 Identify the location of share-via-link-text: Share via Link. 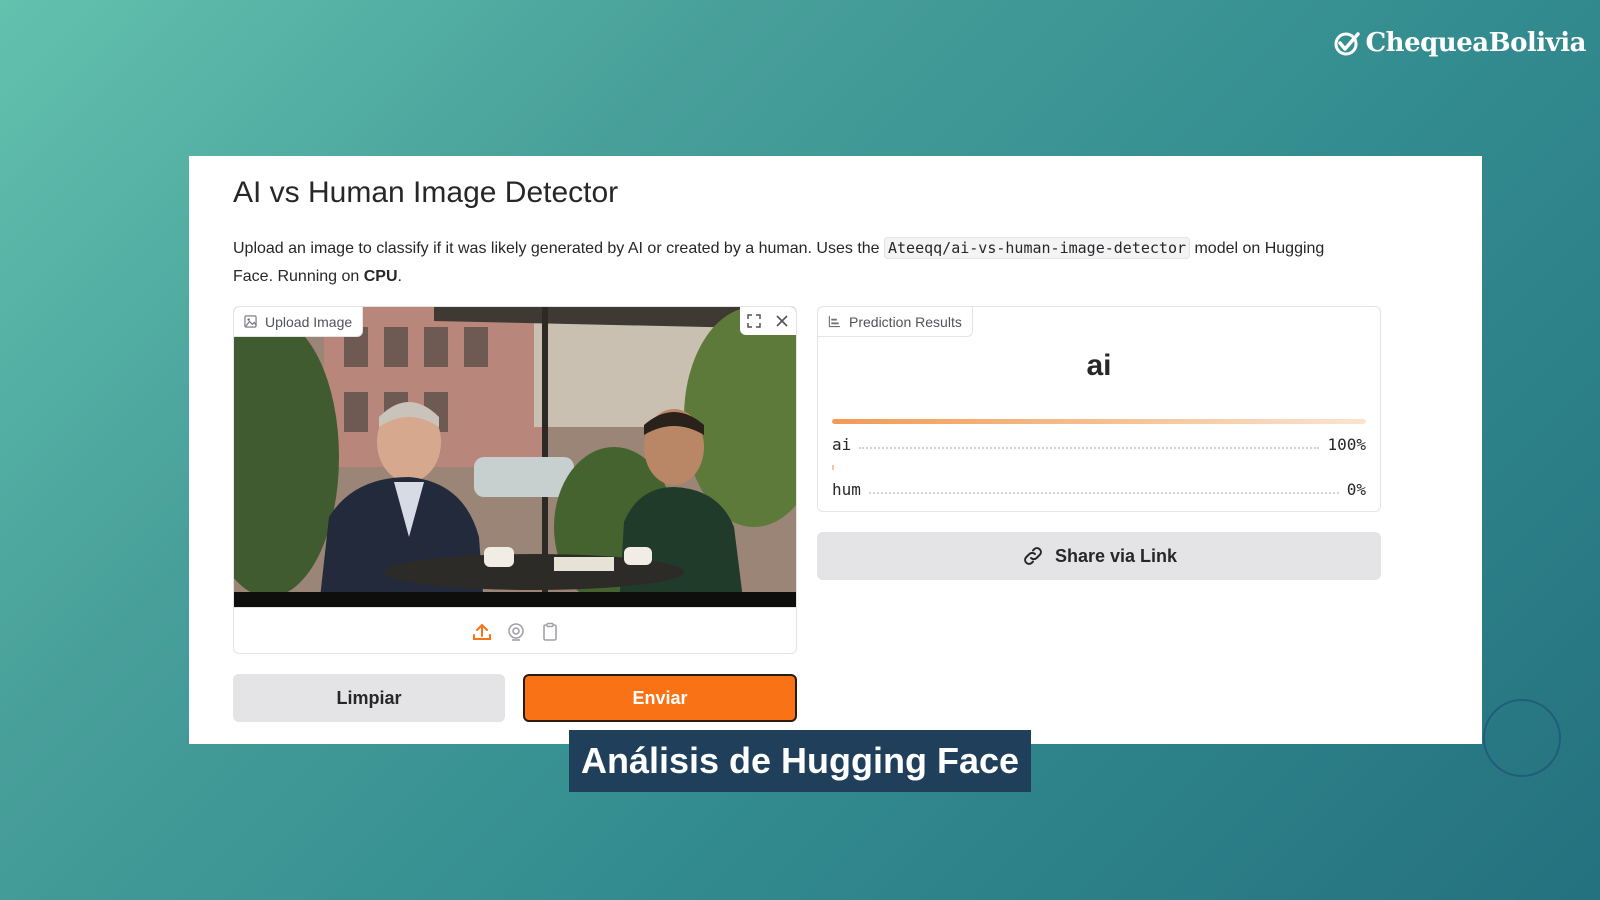
(1116, 555).